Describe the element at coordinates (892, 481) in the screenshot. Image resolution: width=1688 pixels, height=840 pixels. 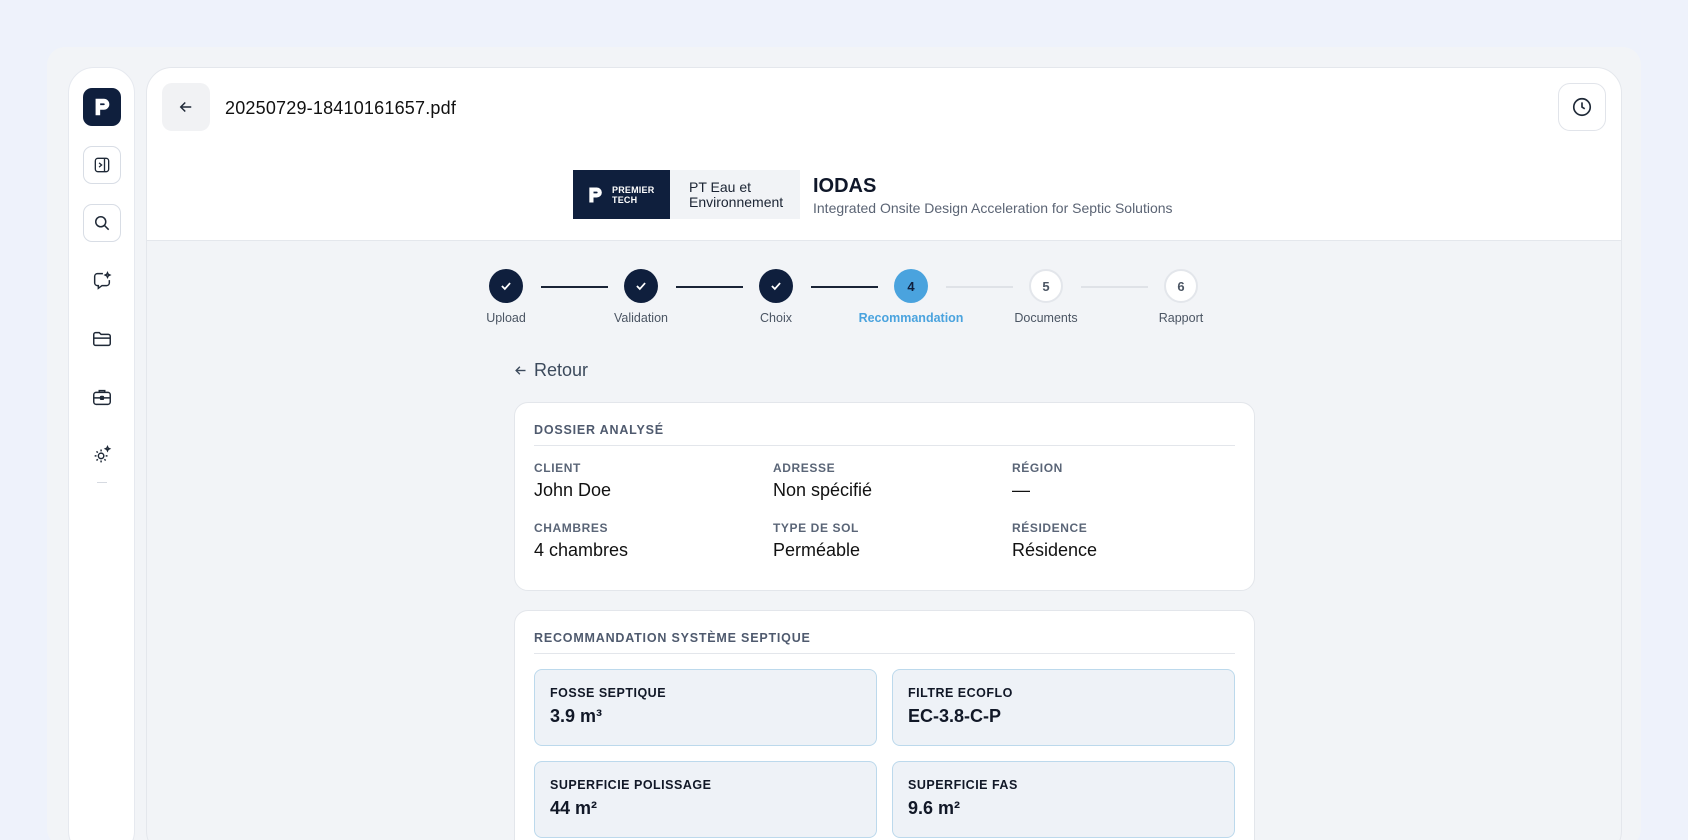
I see `field-adresse: ADRESSE Non spécifié` at that location.